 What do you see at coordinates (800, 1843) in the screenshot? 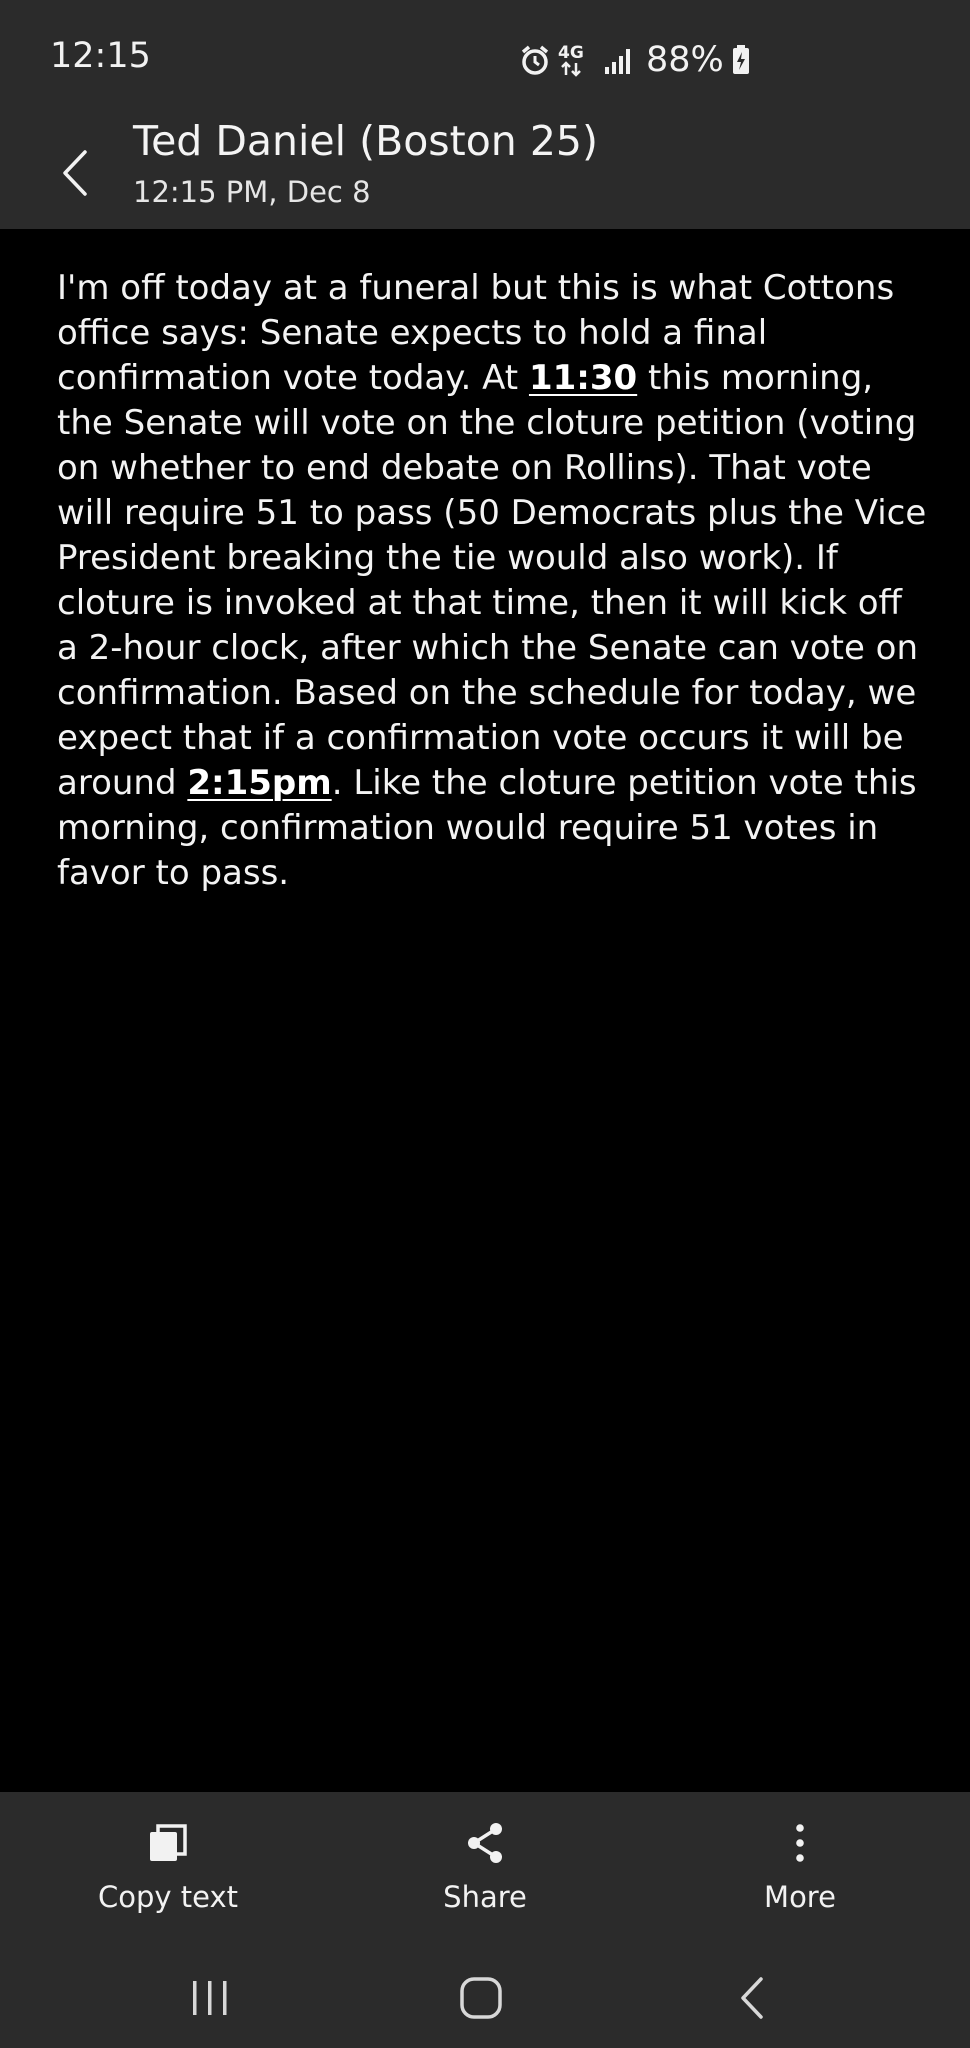
I see `more-vertical-icon` at bounding box center [800, 1843].